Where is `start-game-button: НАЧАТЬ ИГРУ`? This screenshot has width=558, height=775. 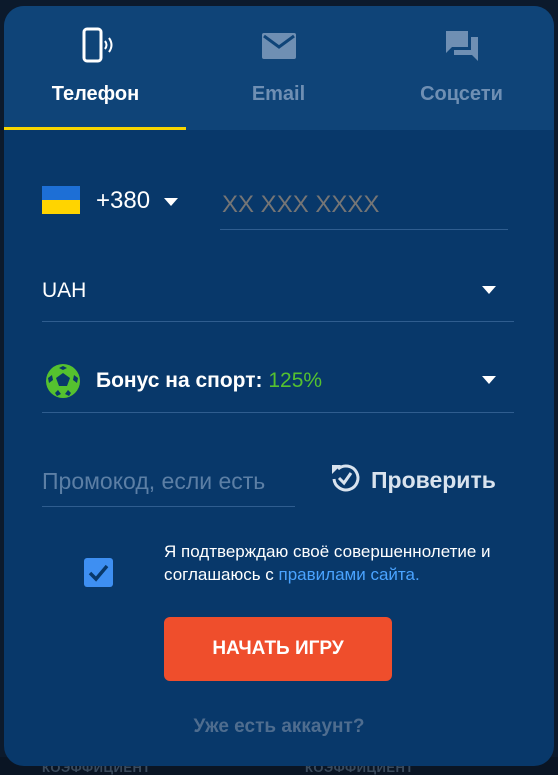 start-game-button: НАЧАТЬ ИГРУ is located at coordinates (278, 649).